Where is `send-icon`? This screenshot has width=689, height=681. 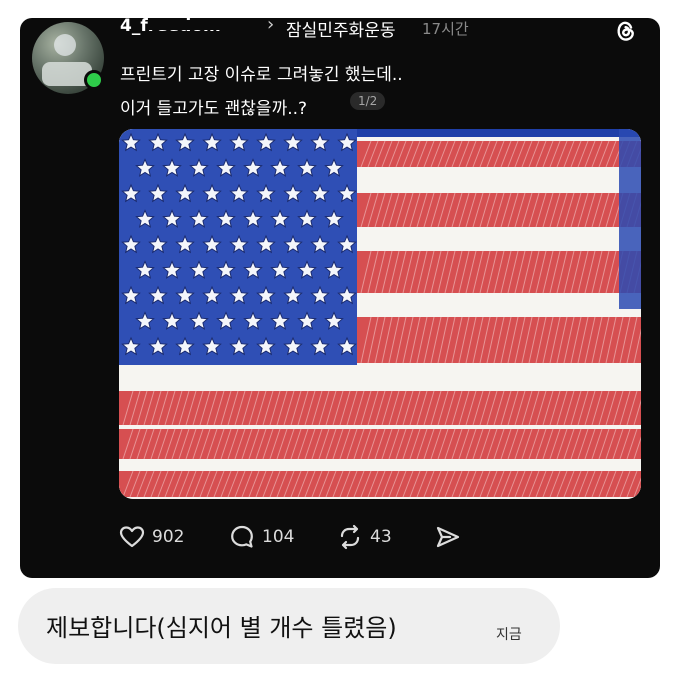 send-icon is located at coordinates (448, 537).